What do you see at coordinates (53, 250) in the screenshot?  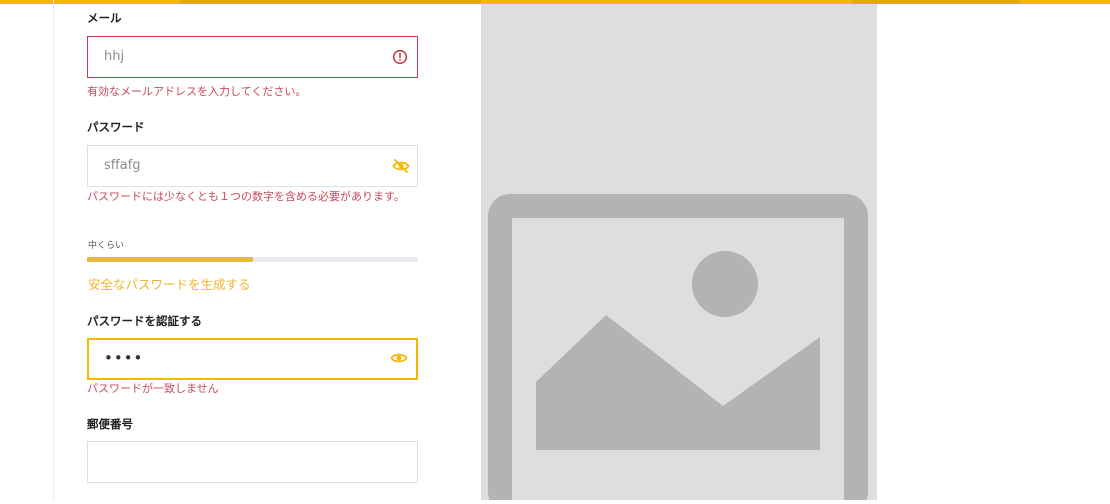 I see `form-panel-border` at bounding box center [53, 250].